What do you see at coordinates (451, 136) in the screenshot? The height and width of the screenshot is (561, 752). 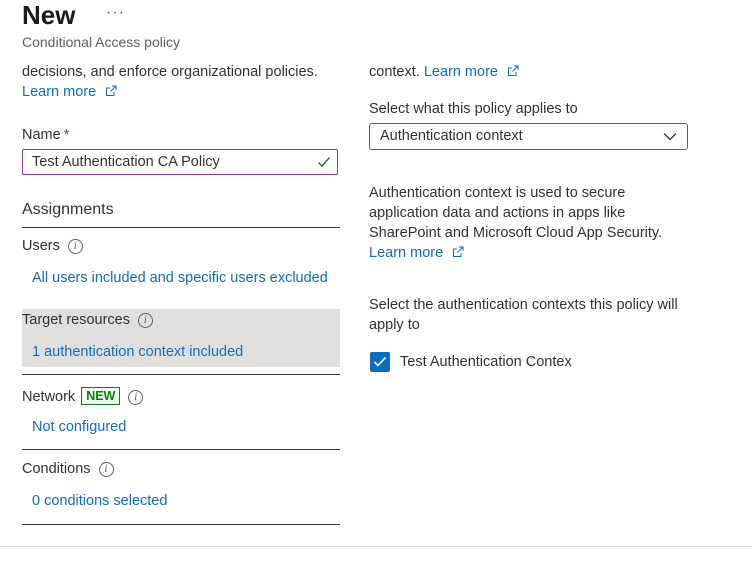 I see `applies-to-value: Authentication context` at bounding box center [451, 136].